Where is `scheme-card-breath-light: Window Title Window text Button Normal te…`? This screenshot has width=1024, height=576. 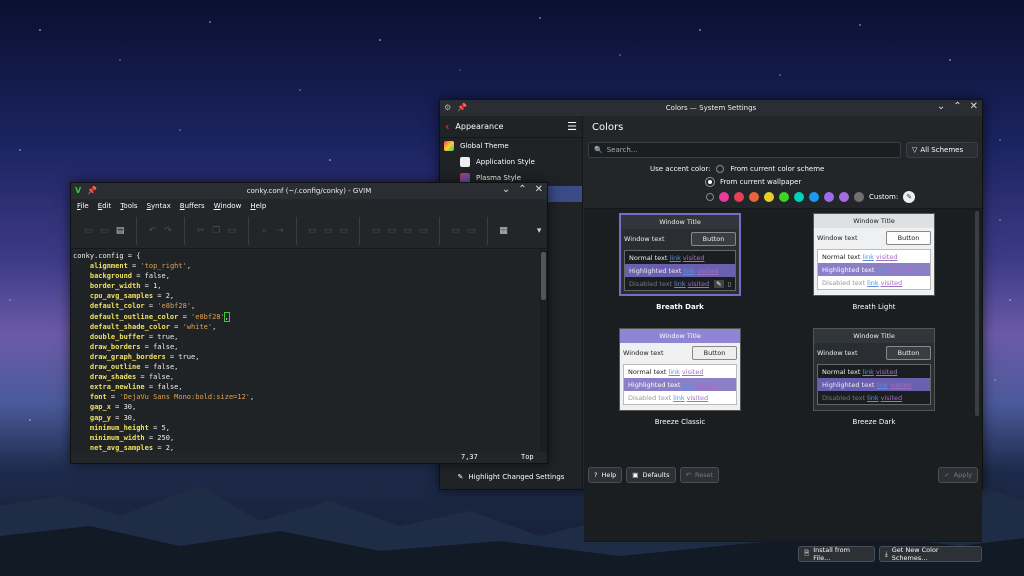 scheme-card-breath-light: Window Title Window text Button Normal te… is located at coordinates (874, 262).